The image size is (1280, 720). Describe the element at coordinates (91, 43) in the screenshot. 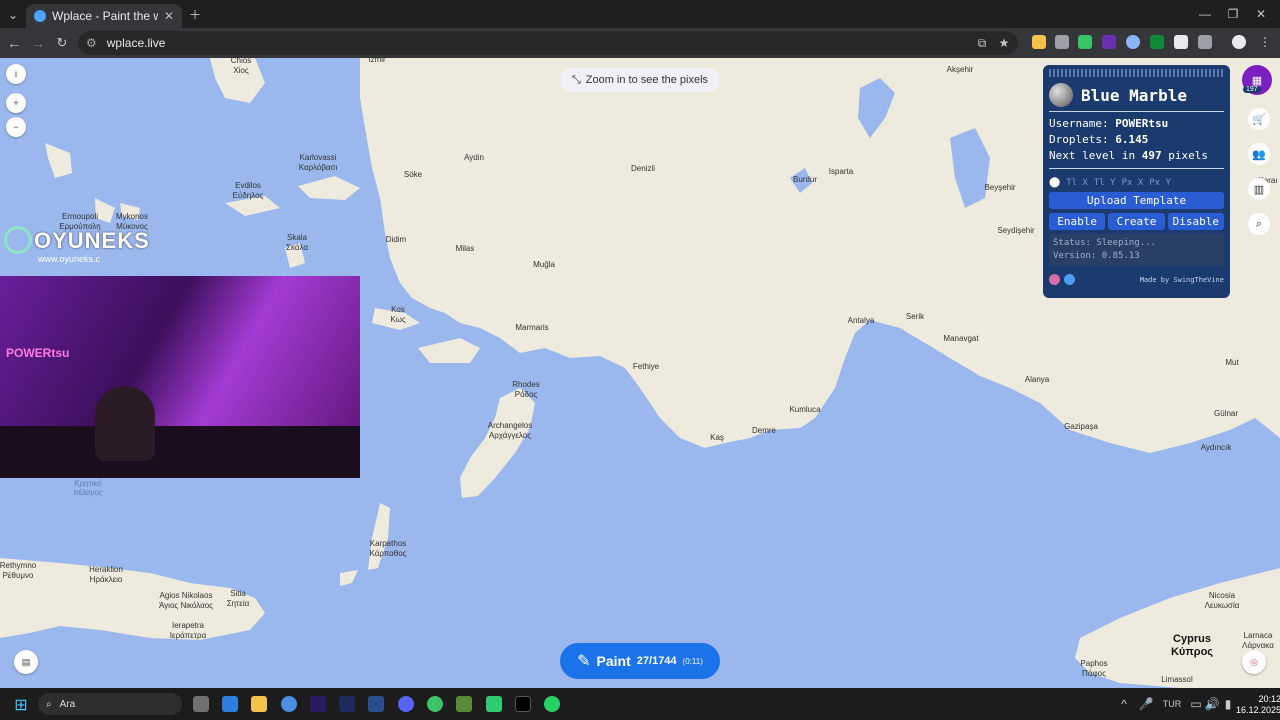

I see `site-info-icon: ⚙` at that location.